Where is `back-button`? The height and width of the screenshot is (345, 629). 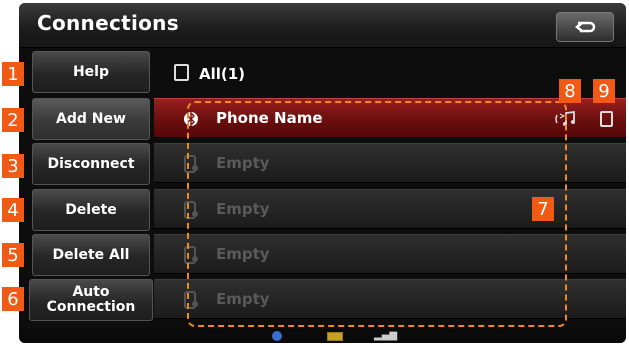
back-button is located at coordinates (585, 27).